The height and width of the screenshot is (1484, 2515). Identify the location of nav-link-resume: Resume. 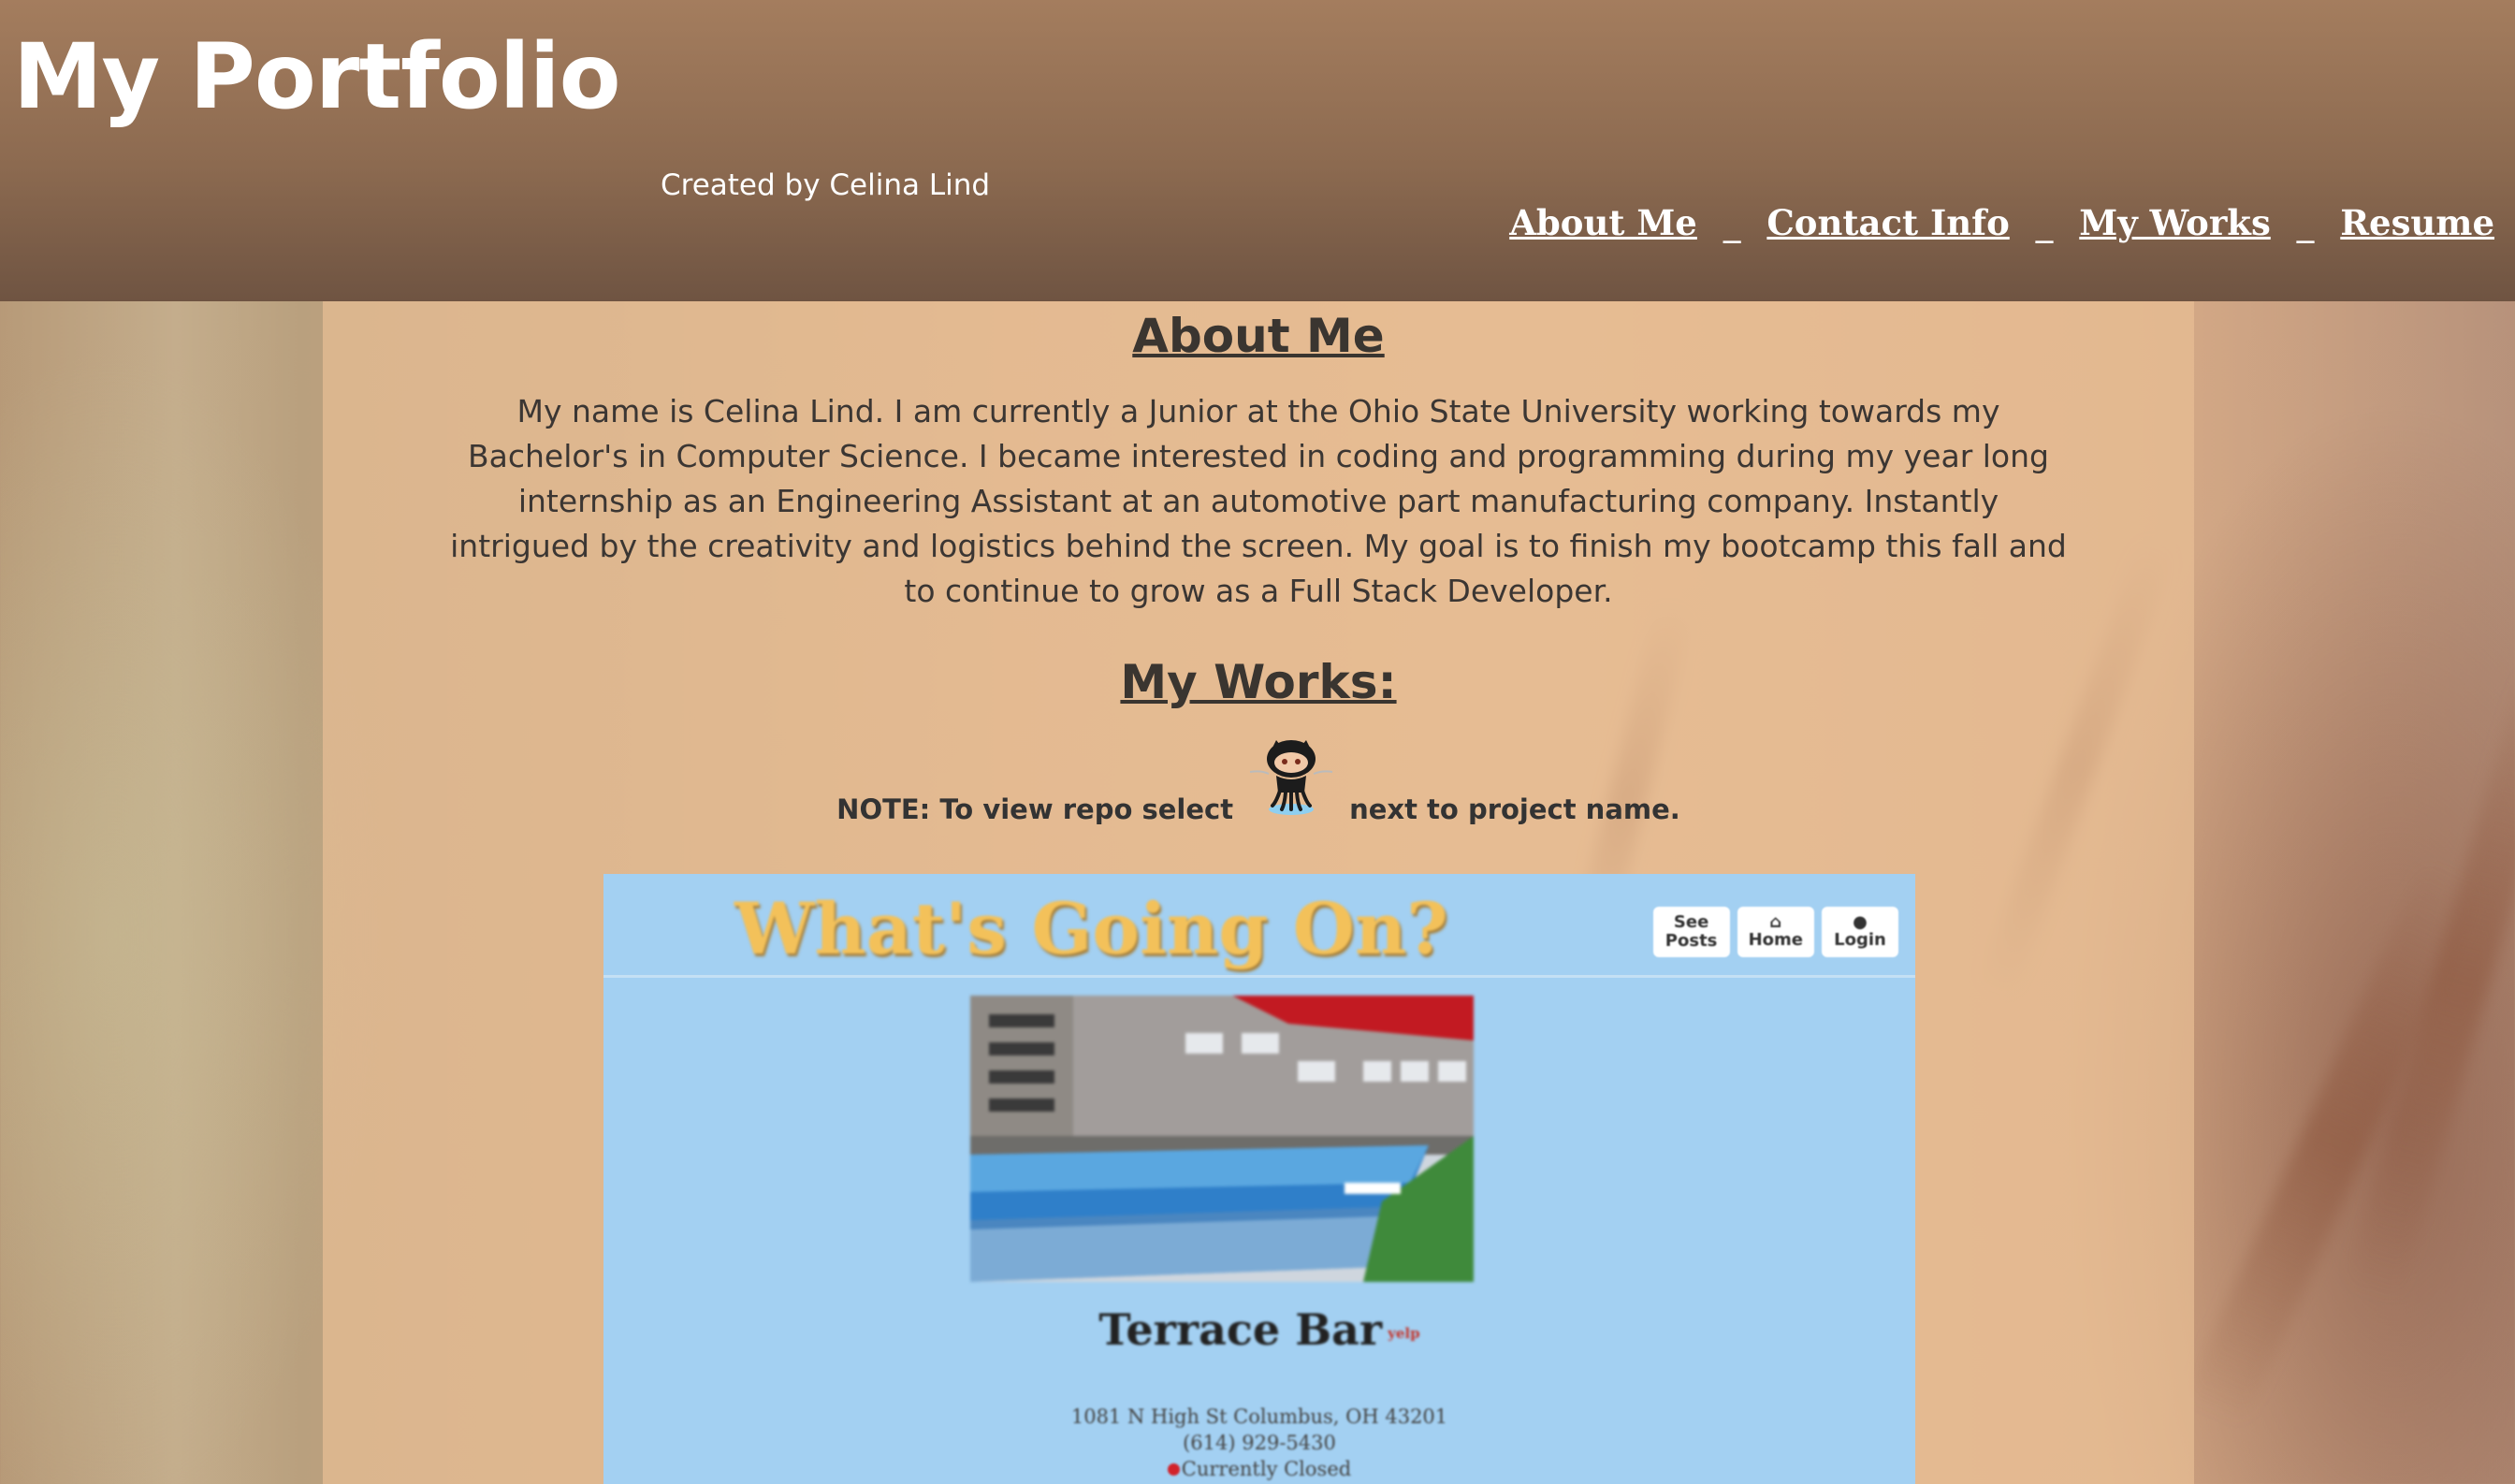
(2417, 222).